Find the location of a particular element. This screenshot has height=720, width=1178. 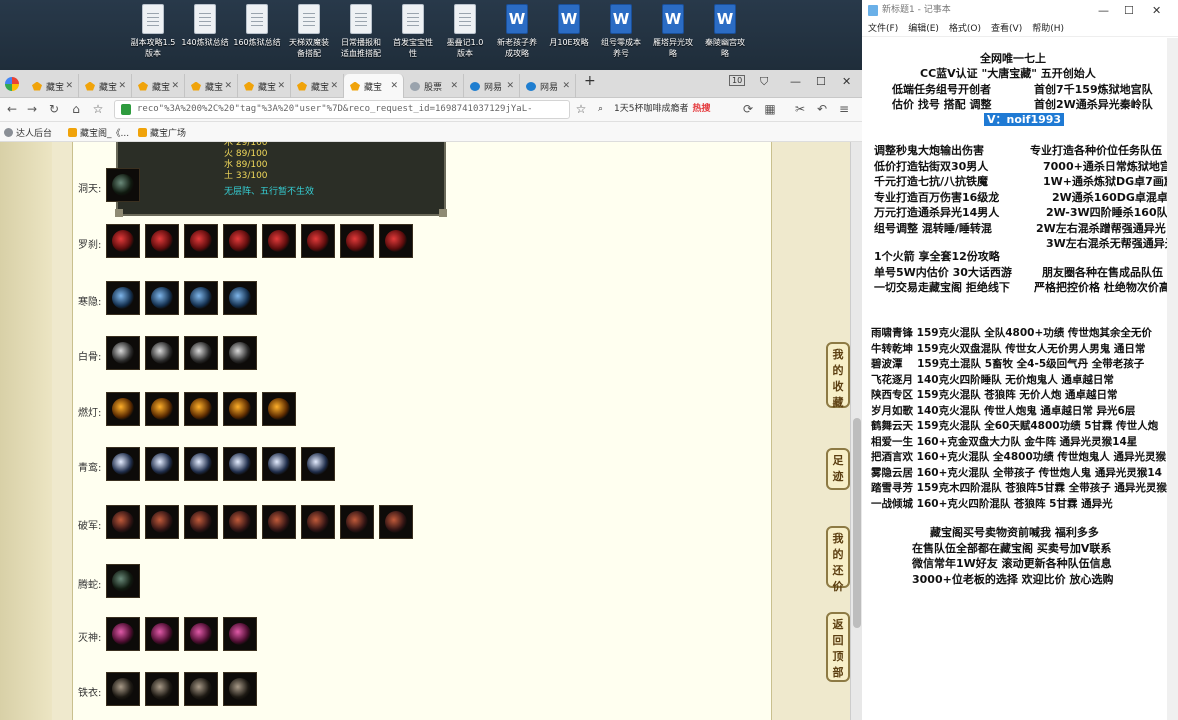

desktop-shortcut: W 组号零成本 养号 is located at coordinates (621, 31).